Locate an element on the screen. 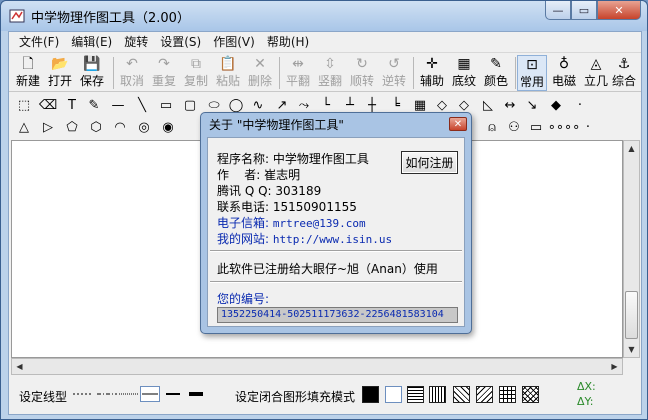 The height and width of the screenshot is (420, 648). arc-icon: ◠ is located at coordinates (120, 127).